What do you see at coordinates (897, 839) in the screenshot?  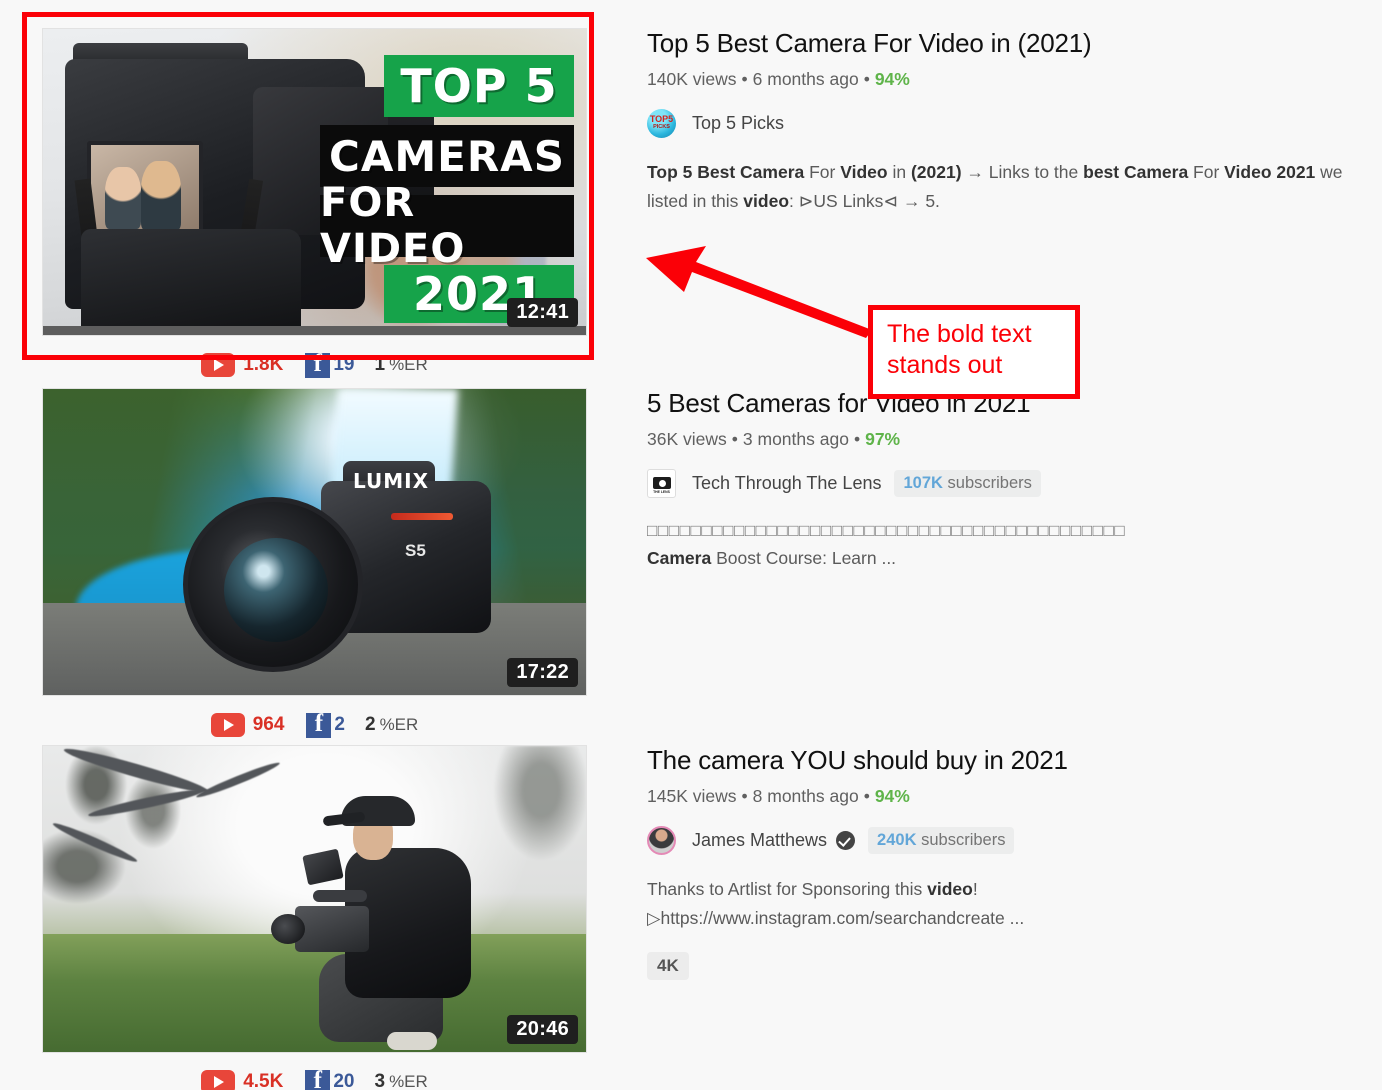 I see `subscriber-count: 240K` at bounding box center [897, 839].